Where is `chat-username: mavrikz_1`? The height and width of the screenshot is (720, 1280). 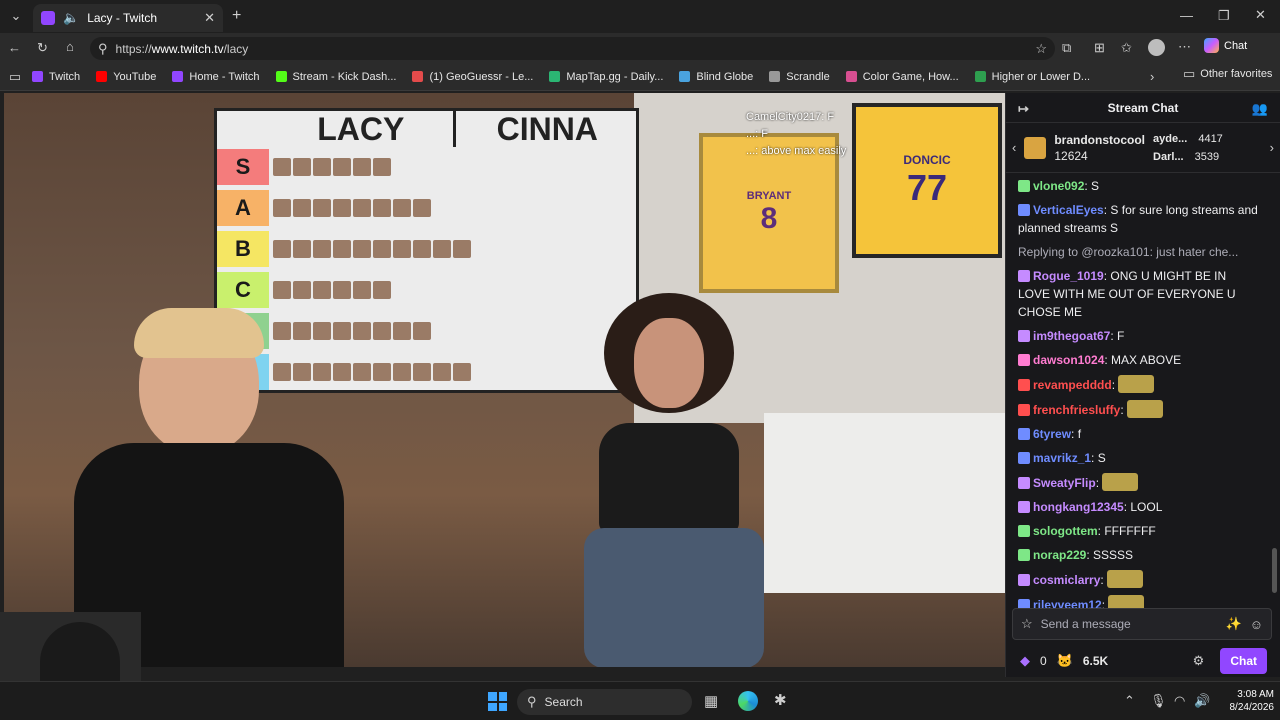 chat-username: mavrikz_1 is located at coordinates (1062, 458).